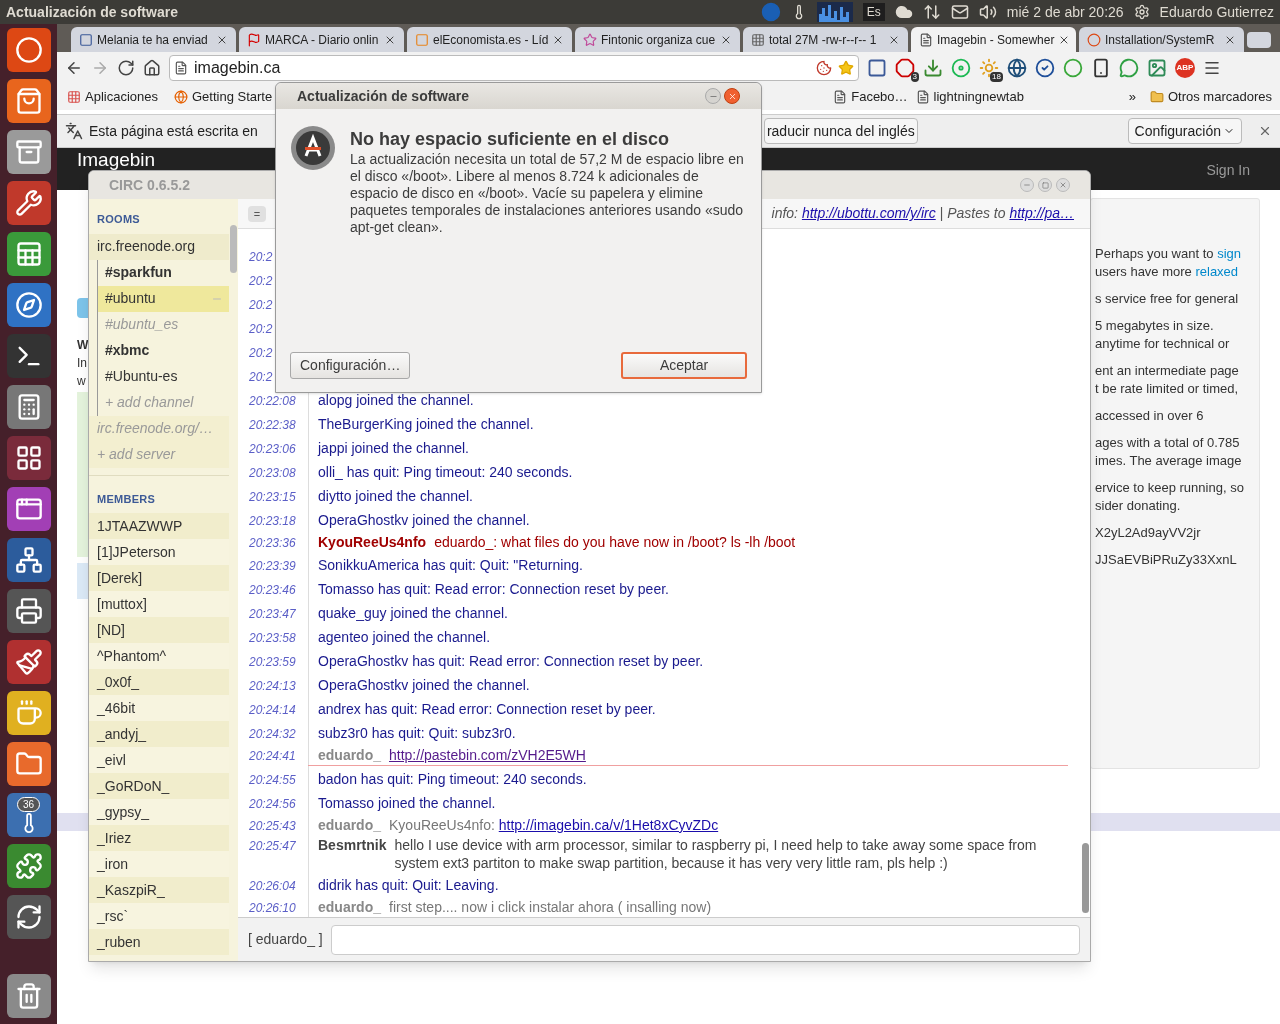 This screenshot has height=1024, width=1280. I want to click on clock: mié 2 de abr 20:26, so click(1065, 12).